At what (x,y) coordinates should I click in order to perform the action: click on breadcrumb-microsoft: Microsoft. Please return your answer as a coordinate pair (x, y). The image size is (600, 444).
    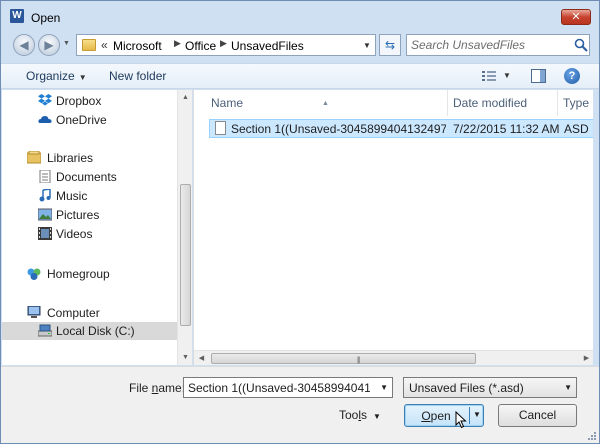
    Looking at the image, I should click on (137, 46).